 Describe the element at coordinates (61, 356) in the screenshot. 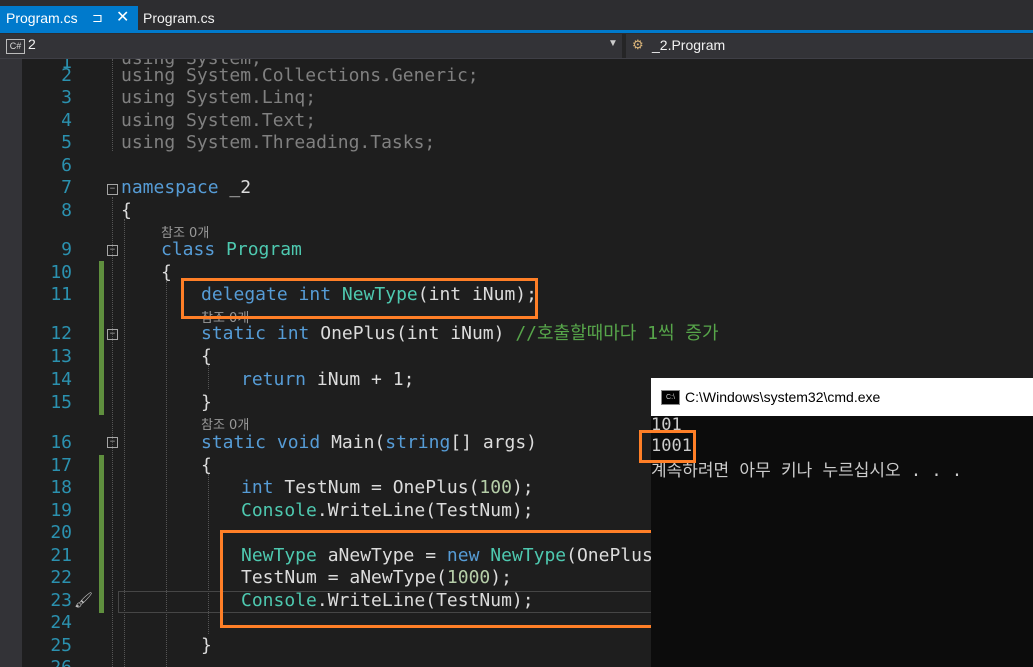

I see `line-number: 13` at that location.